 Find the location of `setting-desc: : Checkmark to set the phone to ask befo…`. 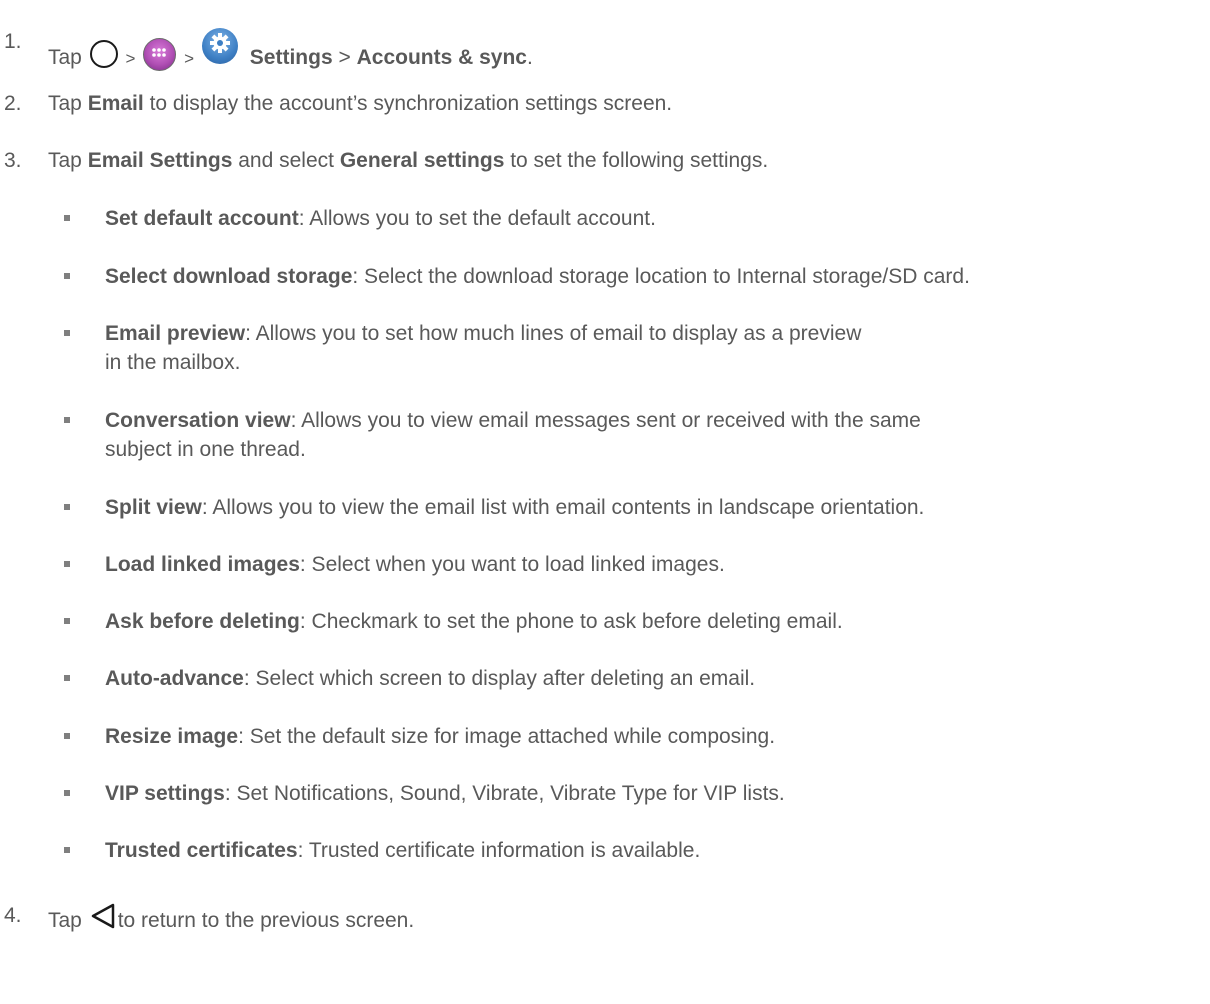

setting-desc: : Checkmark to set the phone to ask befo… is located at coordinates (571, 621).